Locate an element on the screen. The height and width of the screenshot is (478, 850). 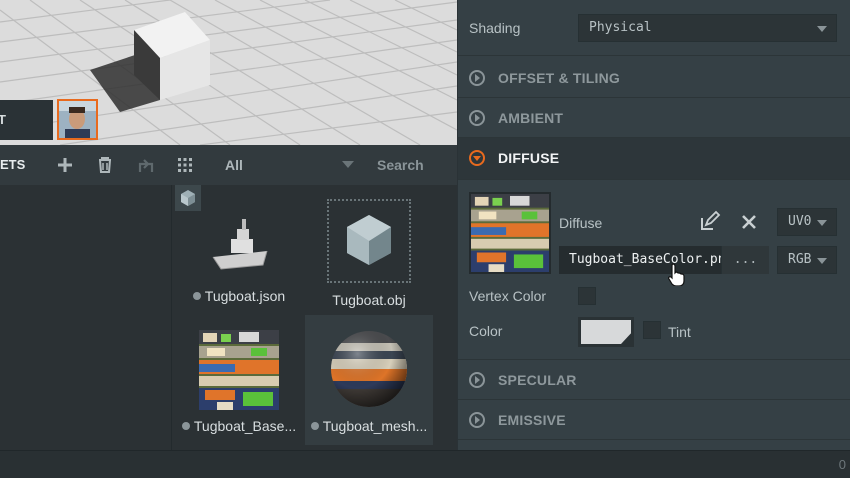
shading-label: Shading is located at coordinates (495, 28).